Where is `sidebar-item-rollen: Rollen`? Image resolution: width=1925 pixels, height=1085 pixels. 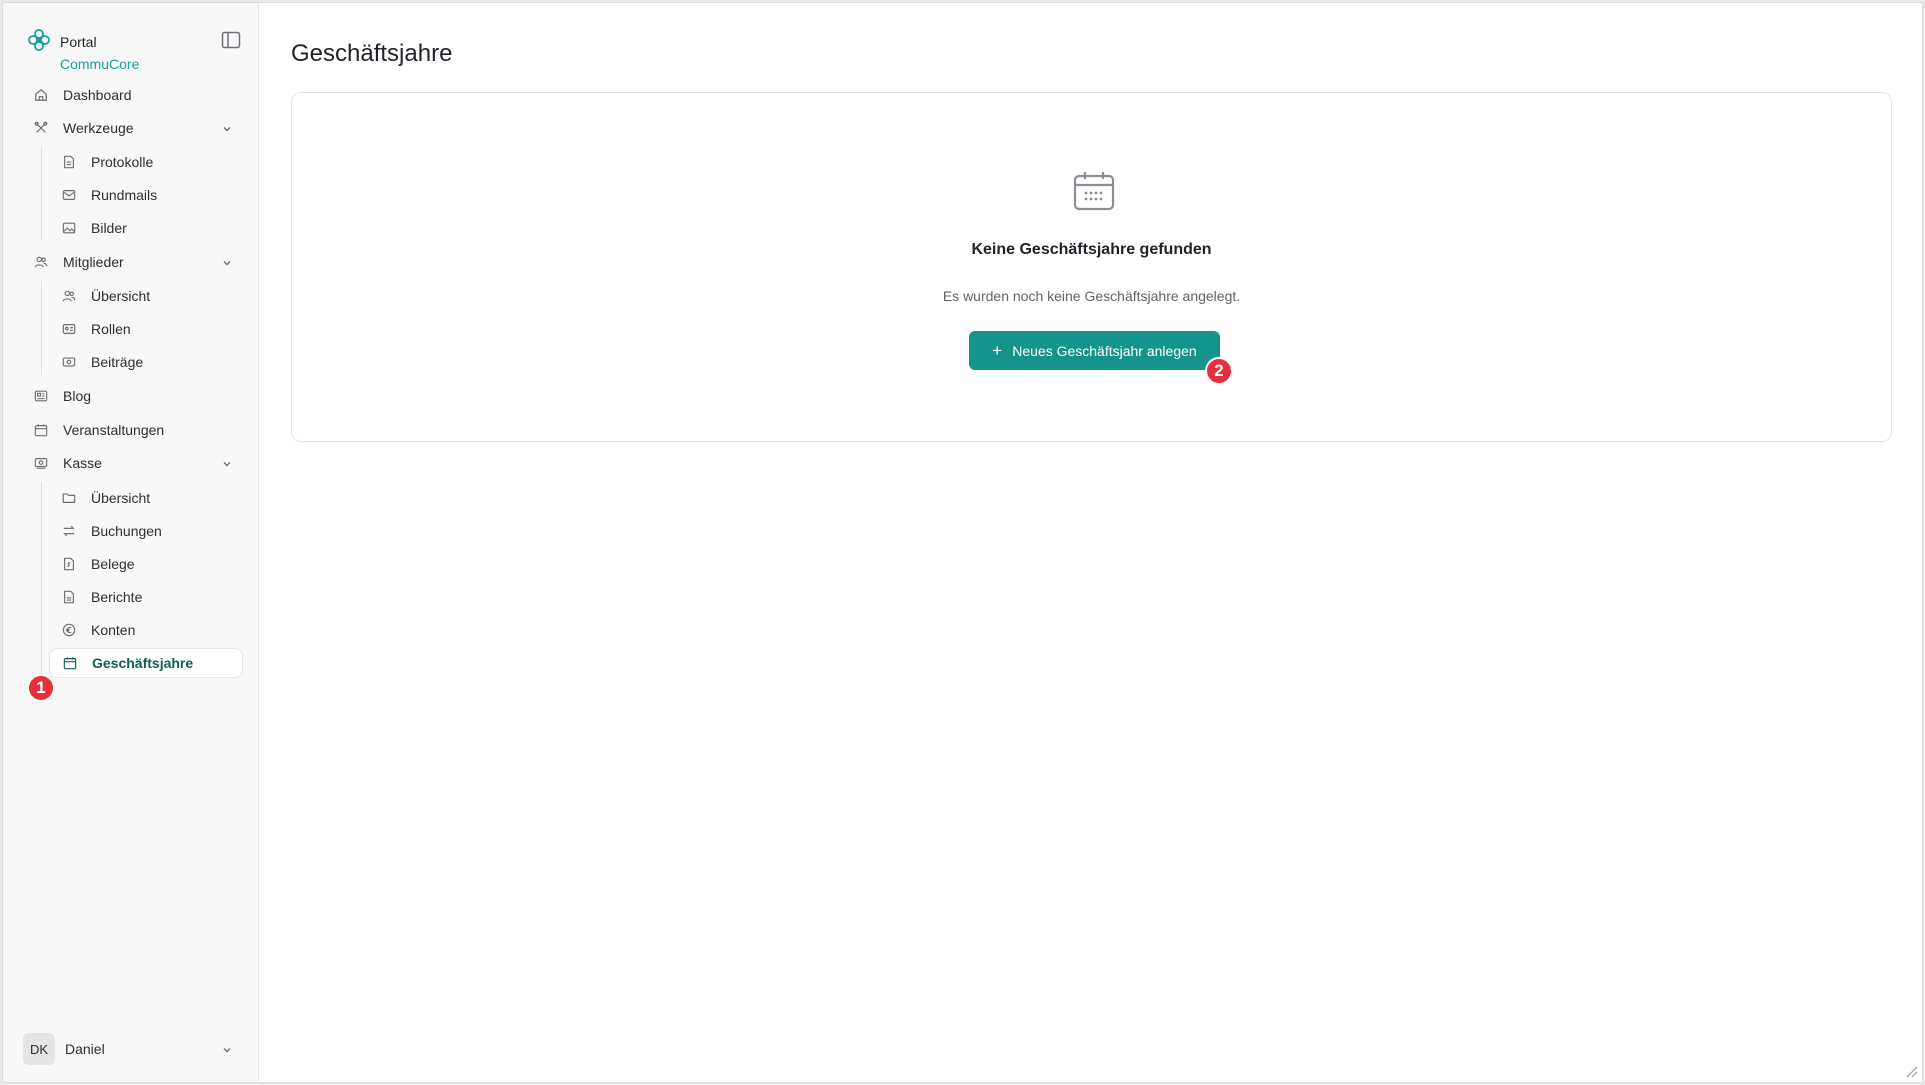
sidebar-item-rollen: Rollen is located at coordinates (146, 329).